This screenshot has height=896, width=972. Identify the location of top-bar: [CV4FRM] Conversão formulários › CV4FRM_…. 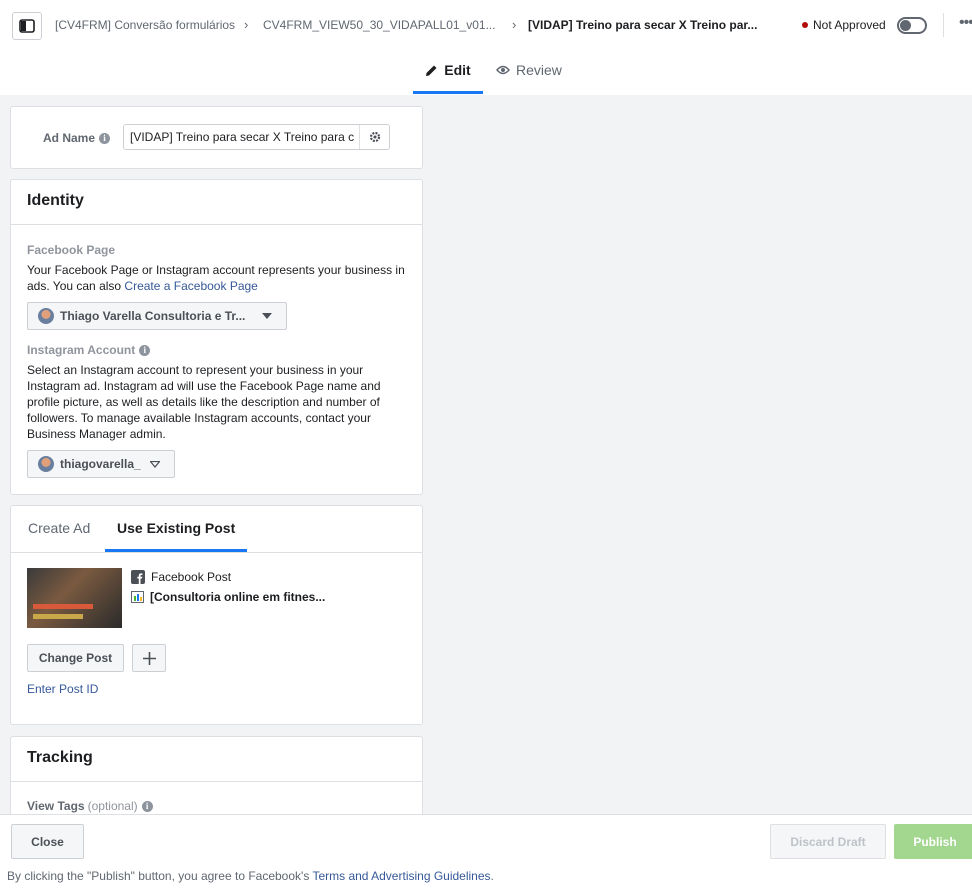
(486, 25).